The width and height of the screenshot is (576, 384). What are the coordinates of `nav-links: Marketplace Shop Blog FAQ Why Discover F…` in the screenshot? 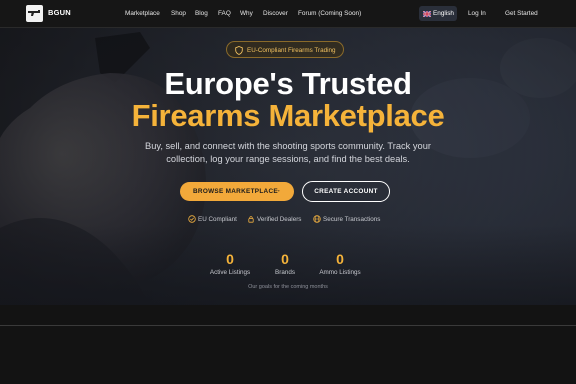 It's located at (288, 15).